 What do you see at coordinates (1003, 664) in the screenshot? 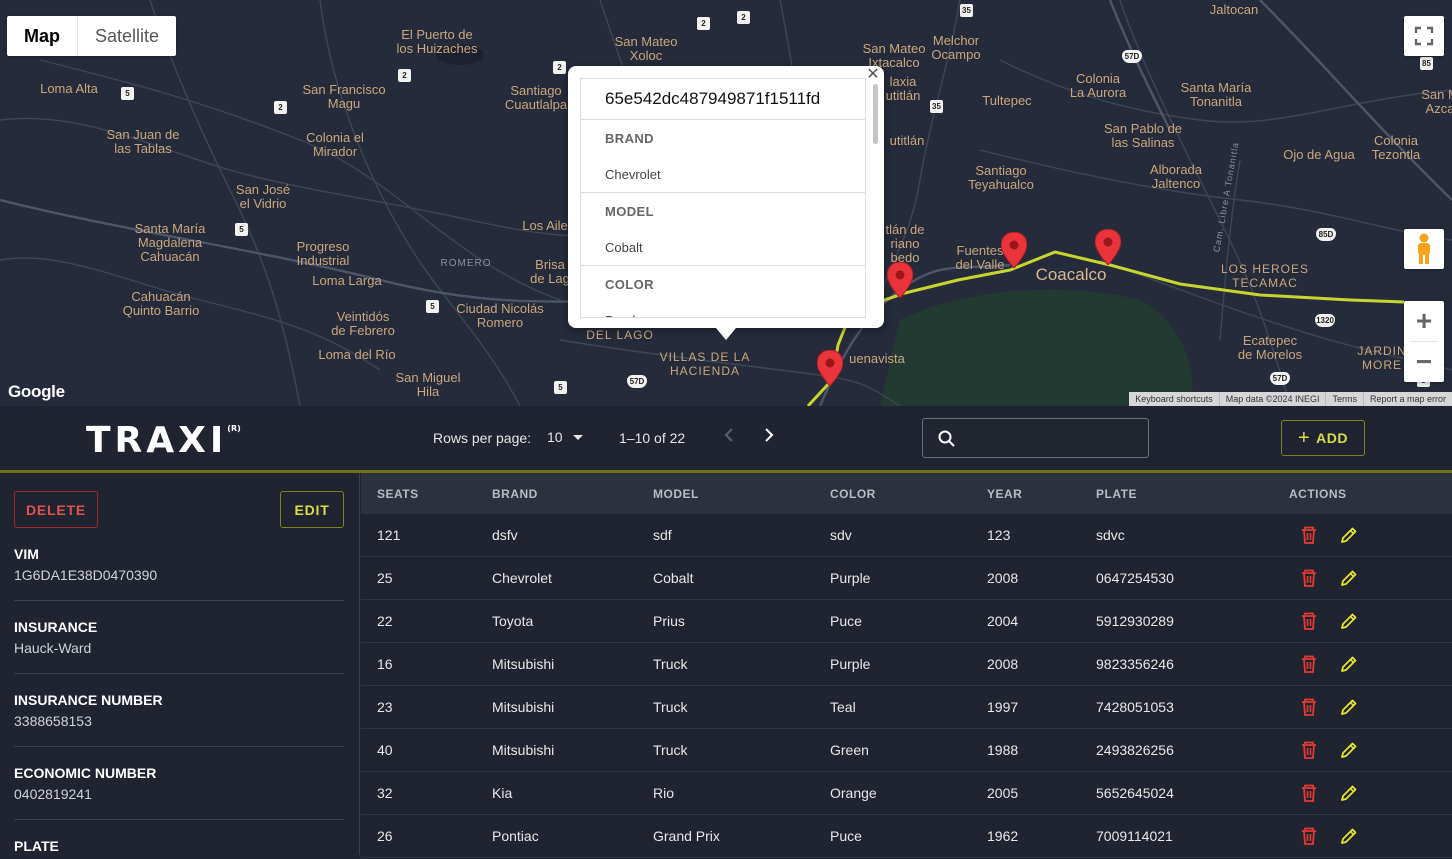
I see `cell-year: 2008` at bounding box center [1003, 664].